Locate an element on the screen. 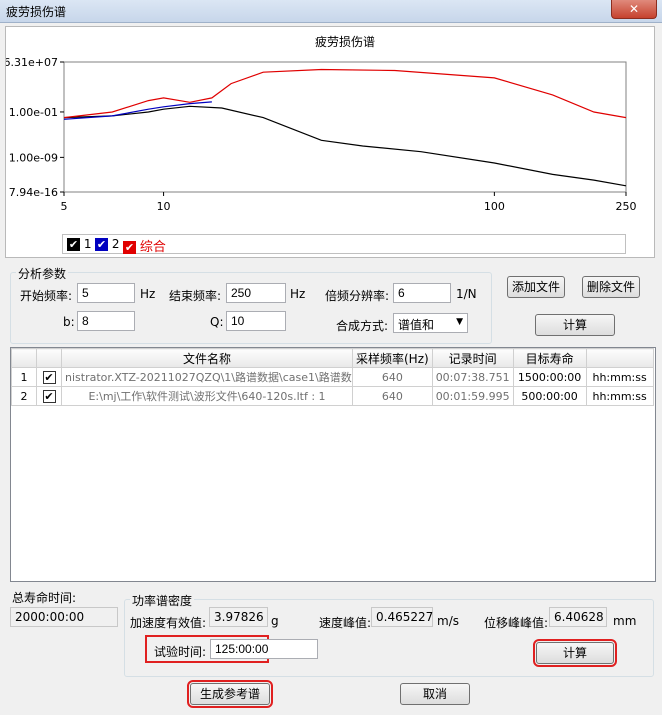 The width and height of the screenshot is (662, 715). velocity-label: 速度峰值: is located at coordinates (345, 623).